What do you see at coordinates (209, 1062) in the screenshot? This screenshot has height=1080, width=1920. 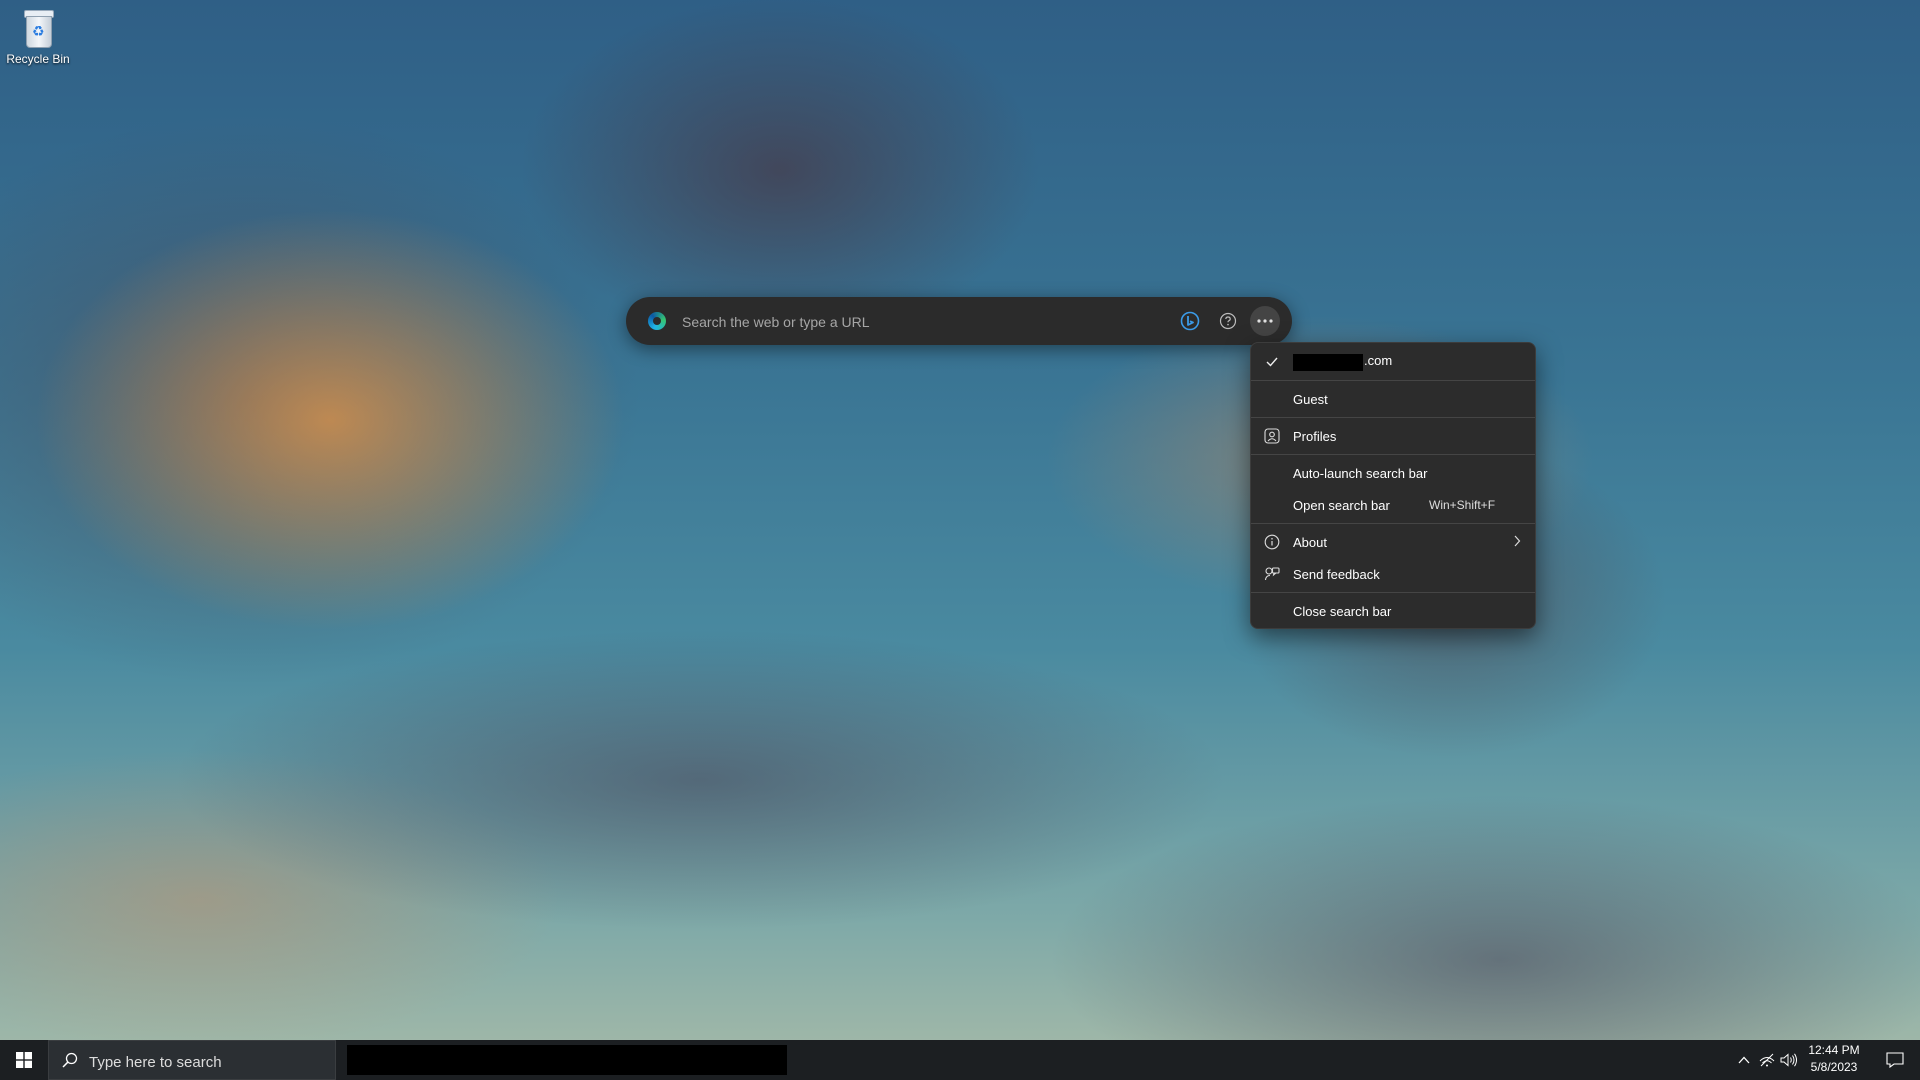 I see `taskbar-search-input` at bounding box center [209, 1062].